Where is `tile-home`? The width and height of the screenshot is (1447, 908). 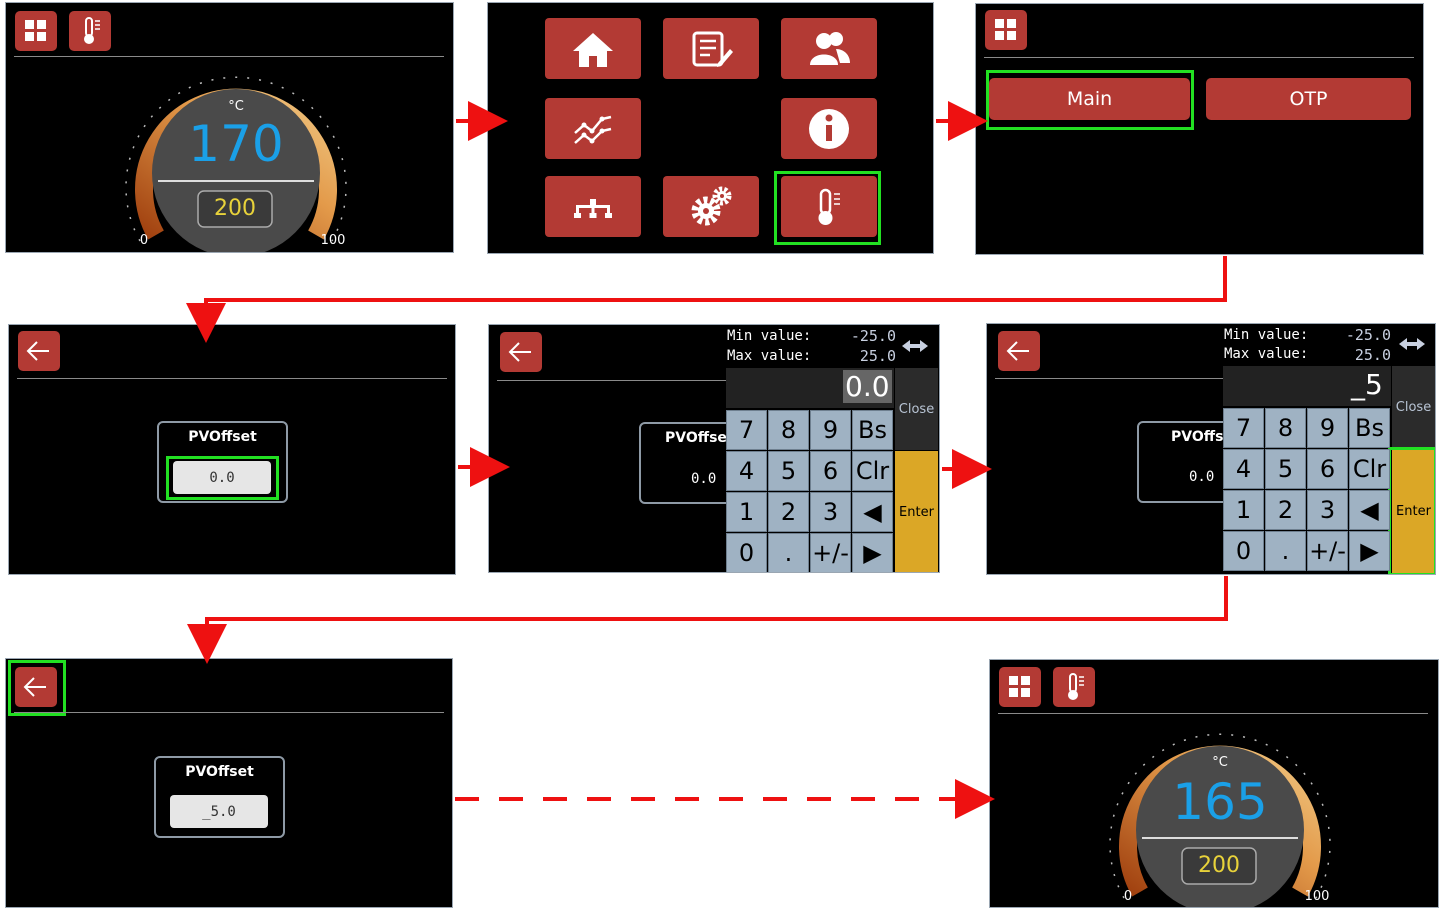
tile-home is located at coordinates (593, 48).